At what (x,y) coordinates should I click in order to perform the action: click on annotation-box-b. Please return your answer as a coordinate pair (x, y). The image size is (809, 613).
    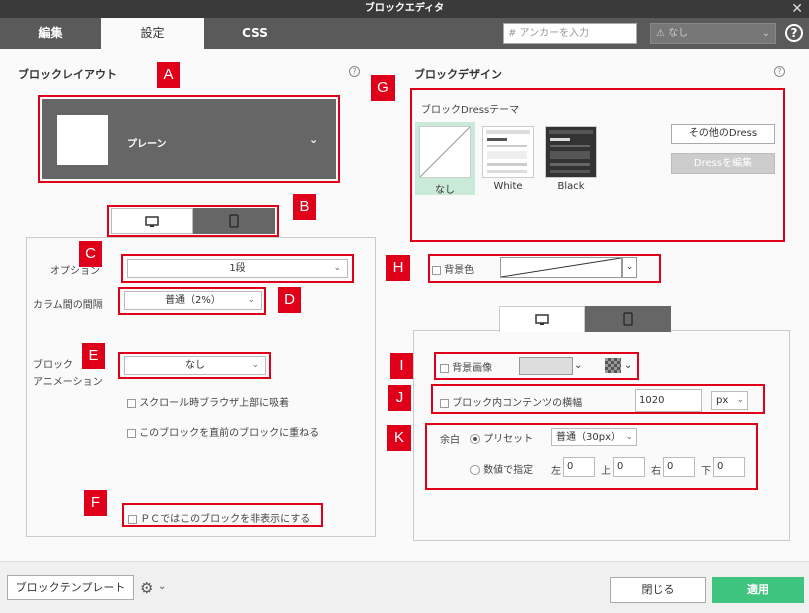
    Looking at the image, I should click on (193, 221).